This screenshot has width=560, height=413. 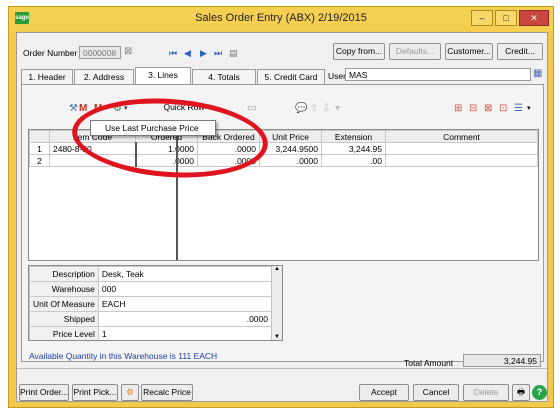 What do you see at coordinates (50, 53) in the screenshot?
I see `order-number-label: Order Number` at bounding box center [50, 53].